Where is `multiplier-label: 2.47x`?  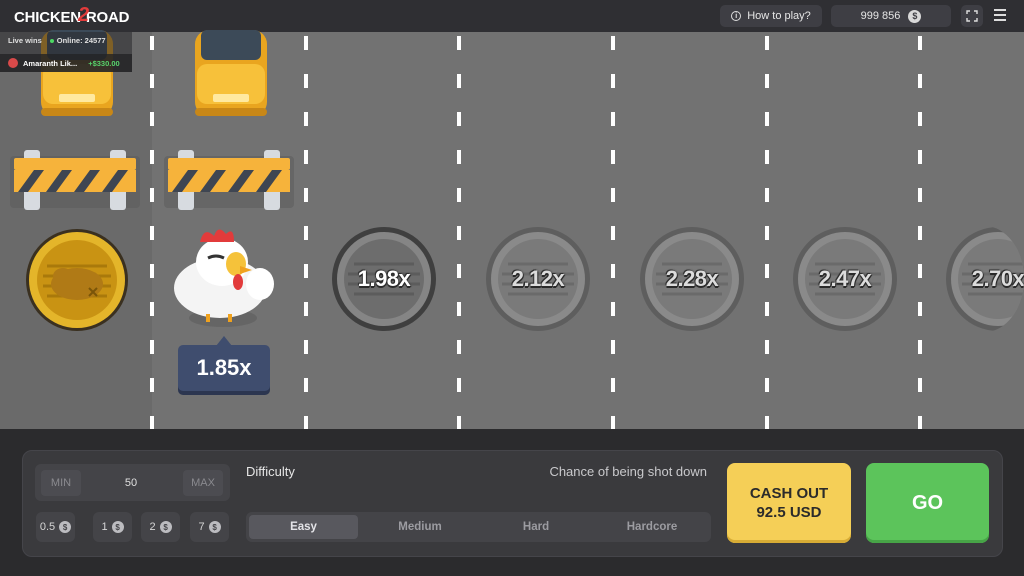 multiplier-label: 2.47x is located at coordinates (845, 278).